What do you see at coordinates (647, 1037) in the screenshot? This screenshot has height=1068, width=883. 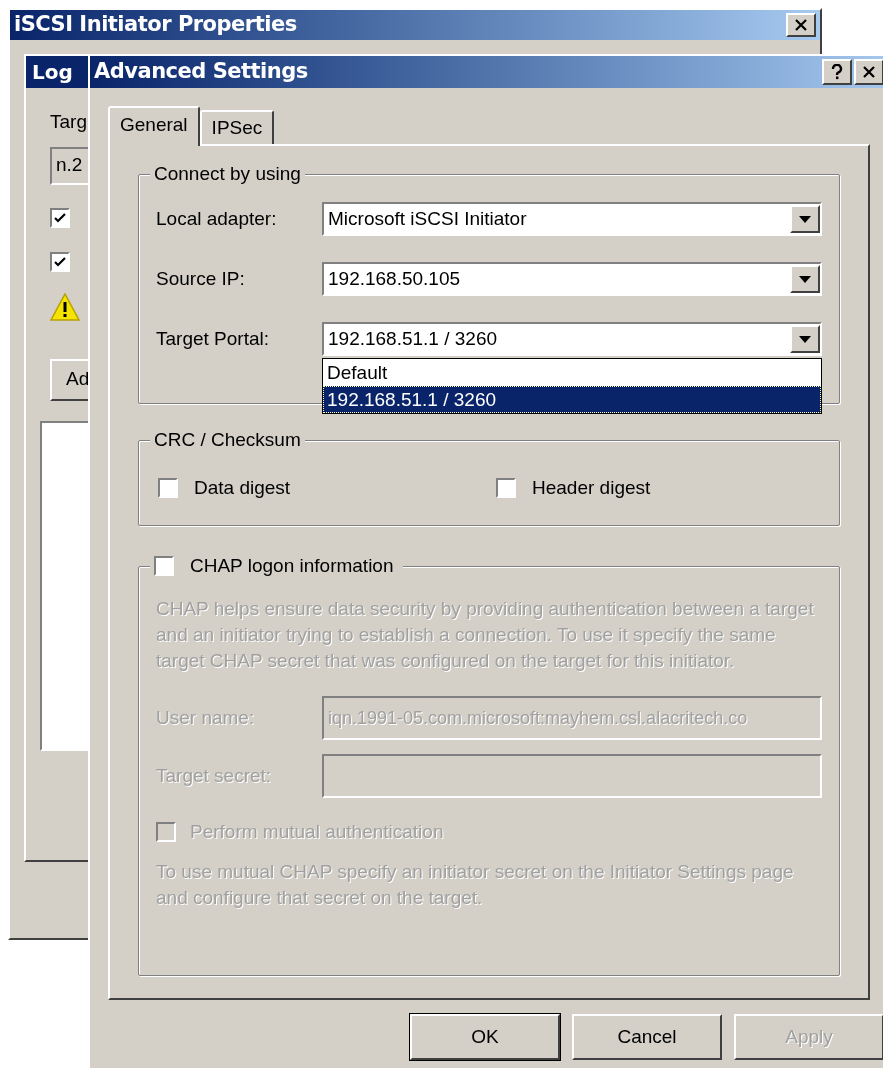 I see `dialog-button: Cancel` at bounding box center [647, 1037].